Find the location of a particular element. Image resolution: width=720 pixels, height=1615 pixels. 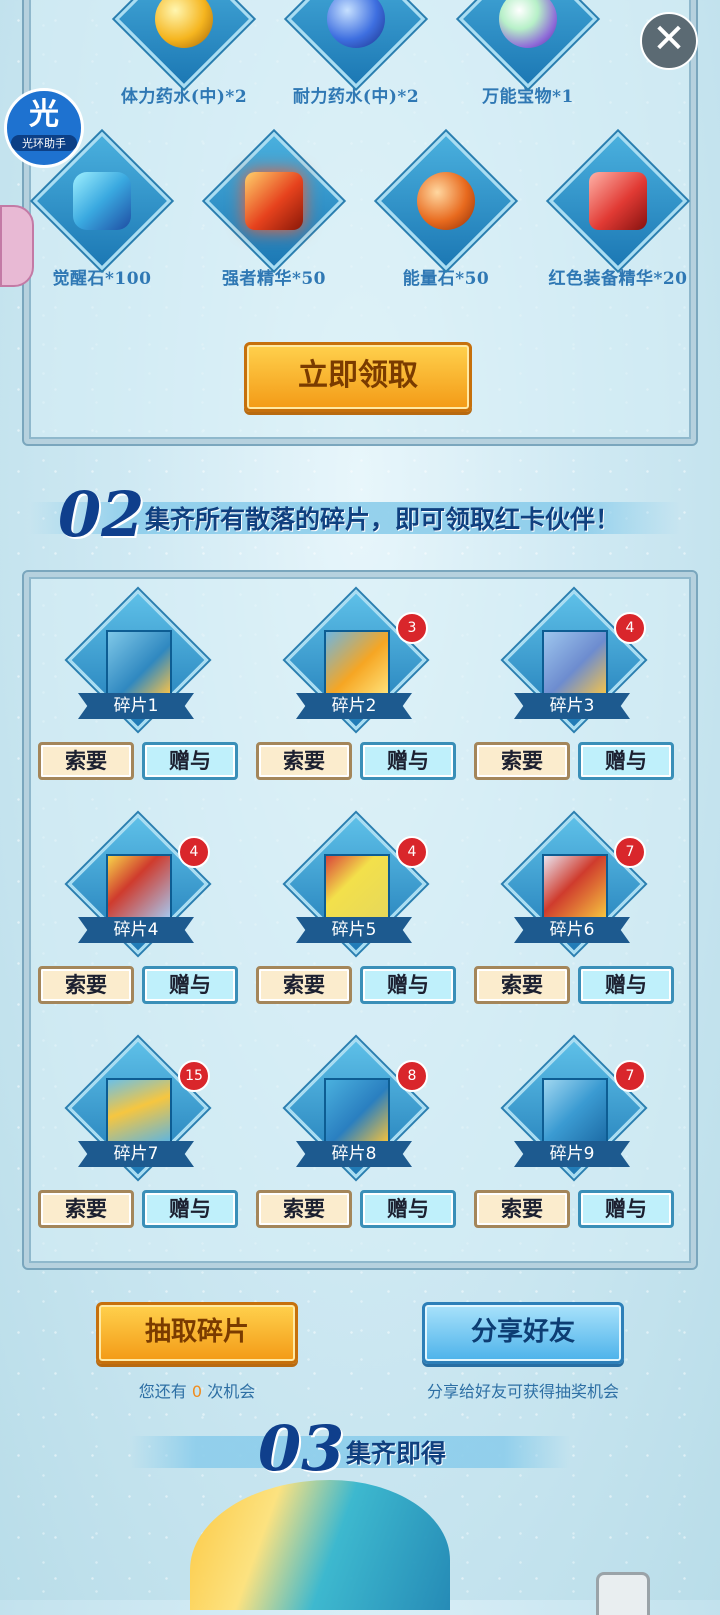

section-title: 集齐所有散落的碎片，即可领取红卡伙伴！ is located at coordinates (383, 519).